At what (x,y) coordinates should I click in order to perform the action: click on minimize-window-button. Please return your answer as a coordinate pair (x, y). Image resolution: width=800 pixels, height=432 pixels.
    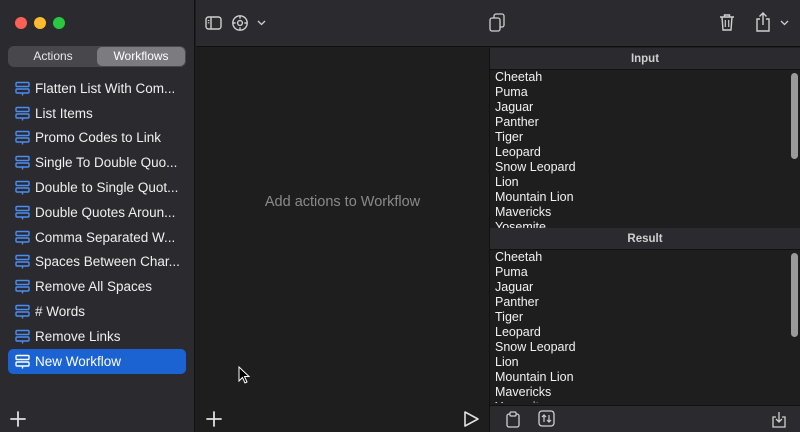
    Looking at the image, I should click on (40, 23).